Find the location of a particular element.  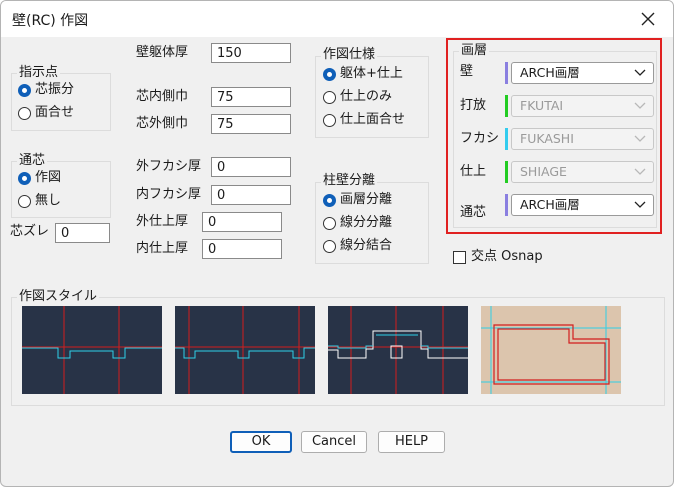

osnap-label: 交点 Osnap is located at coordinates (507, 256).